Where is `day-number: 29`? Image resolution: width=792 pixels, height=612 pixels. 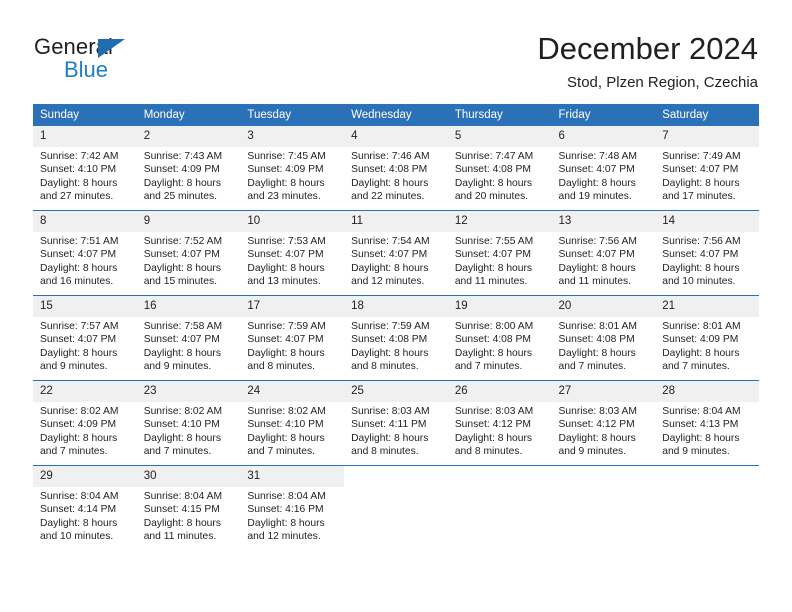 day-number: 29 is located at coordinates (85, 476).